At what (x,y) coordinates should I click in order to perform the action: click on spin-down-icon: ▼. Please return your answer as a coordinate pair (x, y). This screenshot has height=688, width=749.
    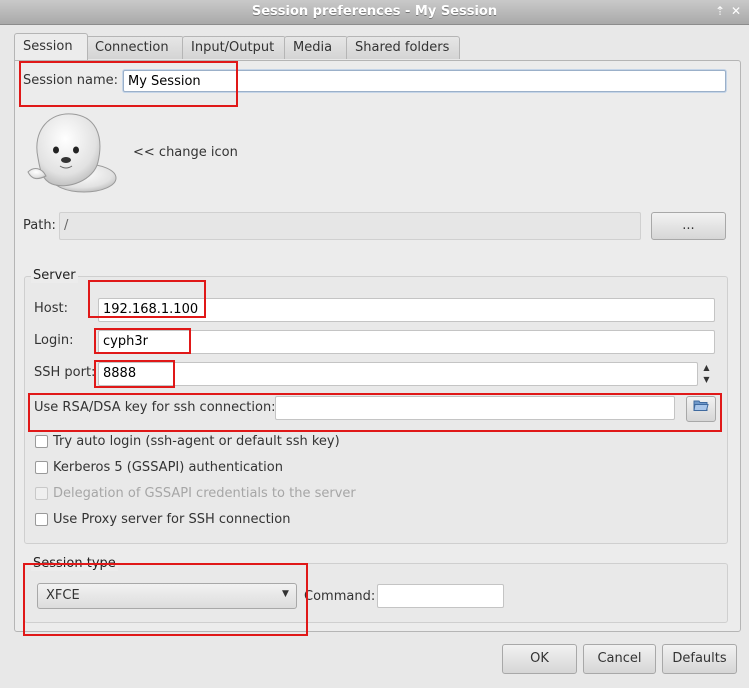
    Looking at the image, I should click on (706, 380).